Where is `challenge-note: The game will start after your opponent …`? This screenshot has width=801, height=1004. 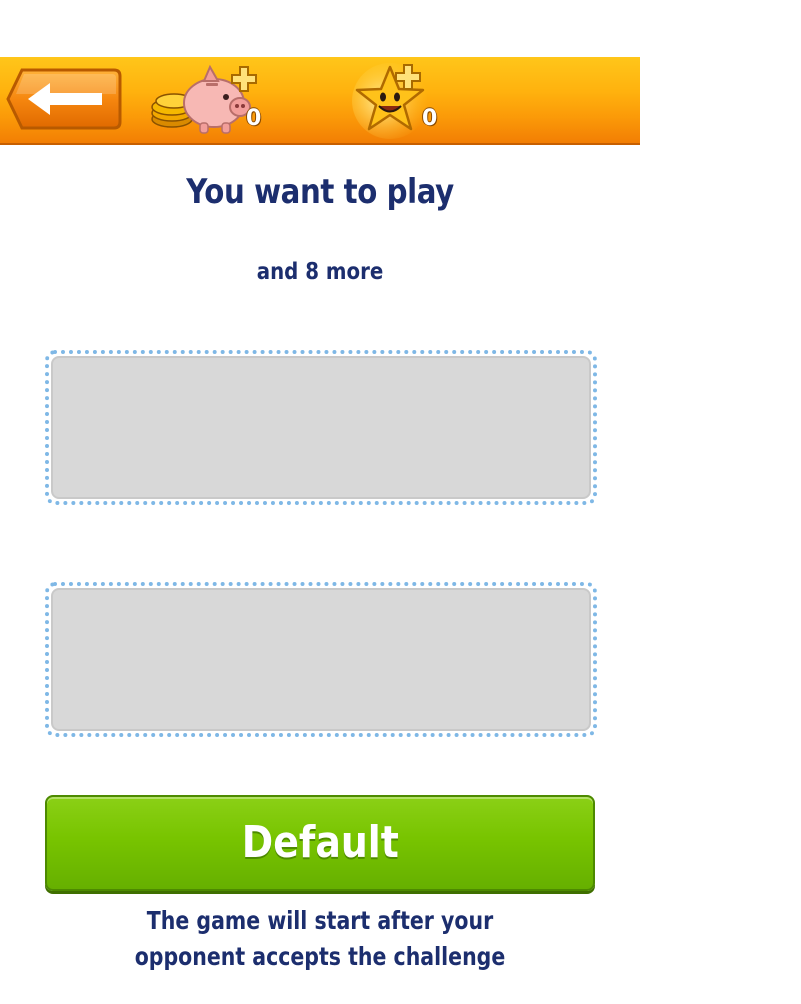
challenge-note: The game will start after your opponent … is located at coordinates (320, 939).